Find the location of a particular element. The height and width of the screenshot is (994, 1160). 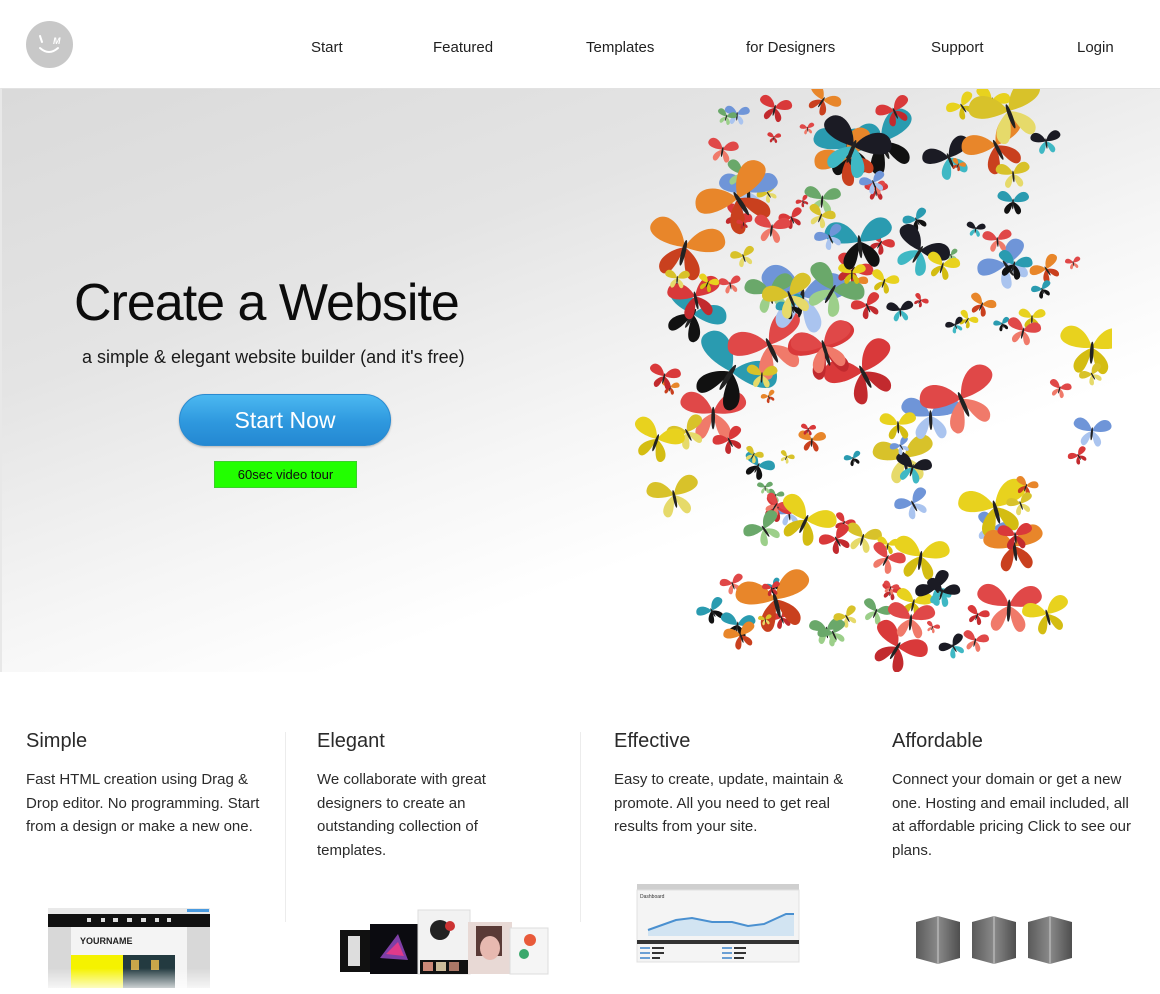

editor-screenshot-thumbnail: YOURNAME is located at coordinates (129, 951).